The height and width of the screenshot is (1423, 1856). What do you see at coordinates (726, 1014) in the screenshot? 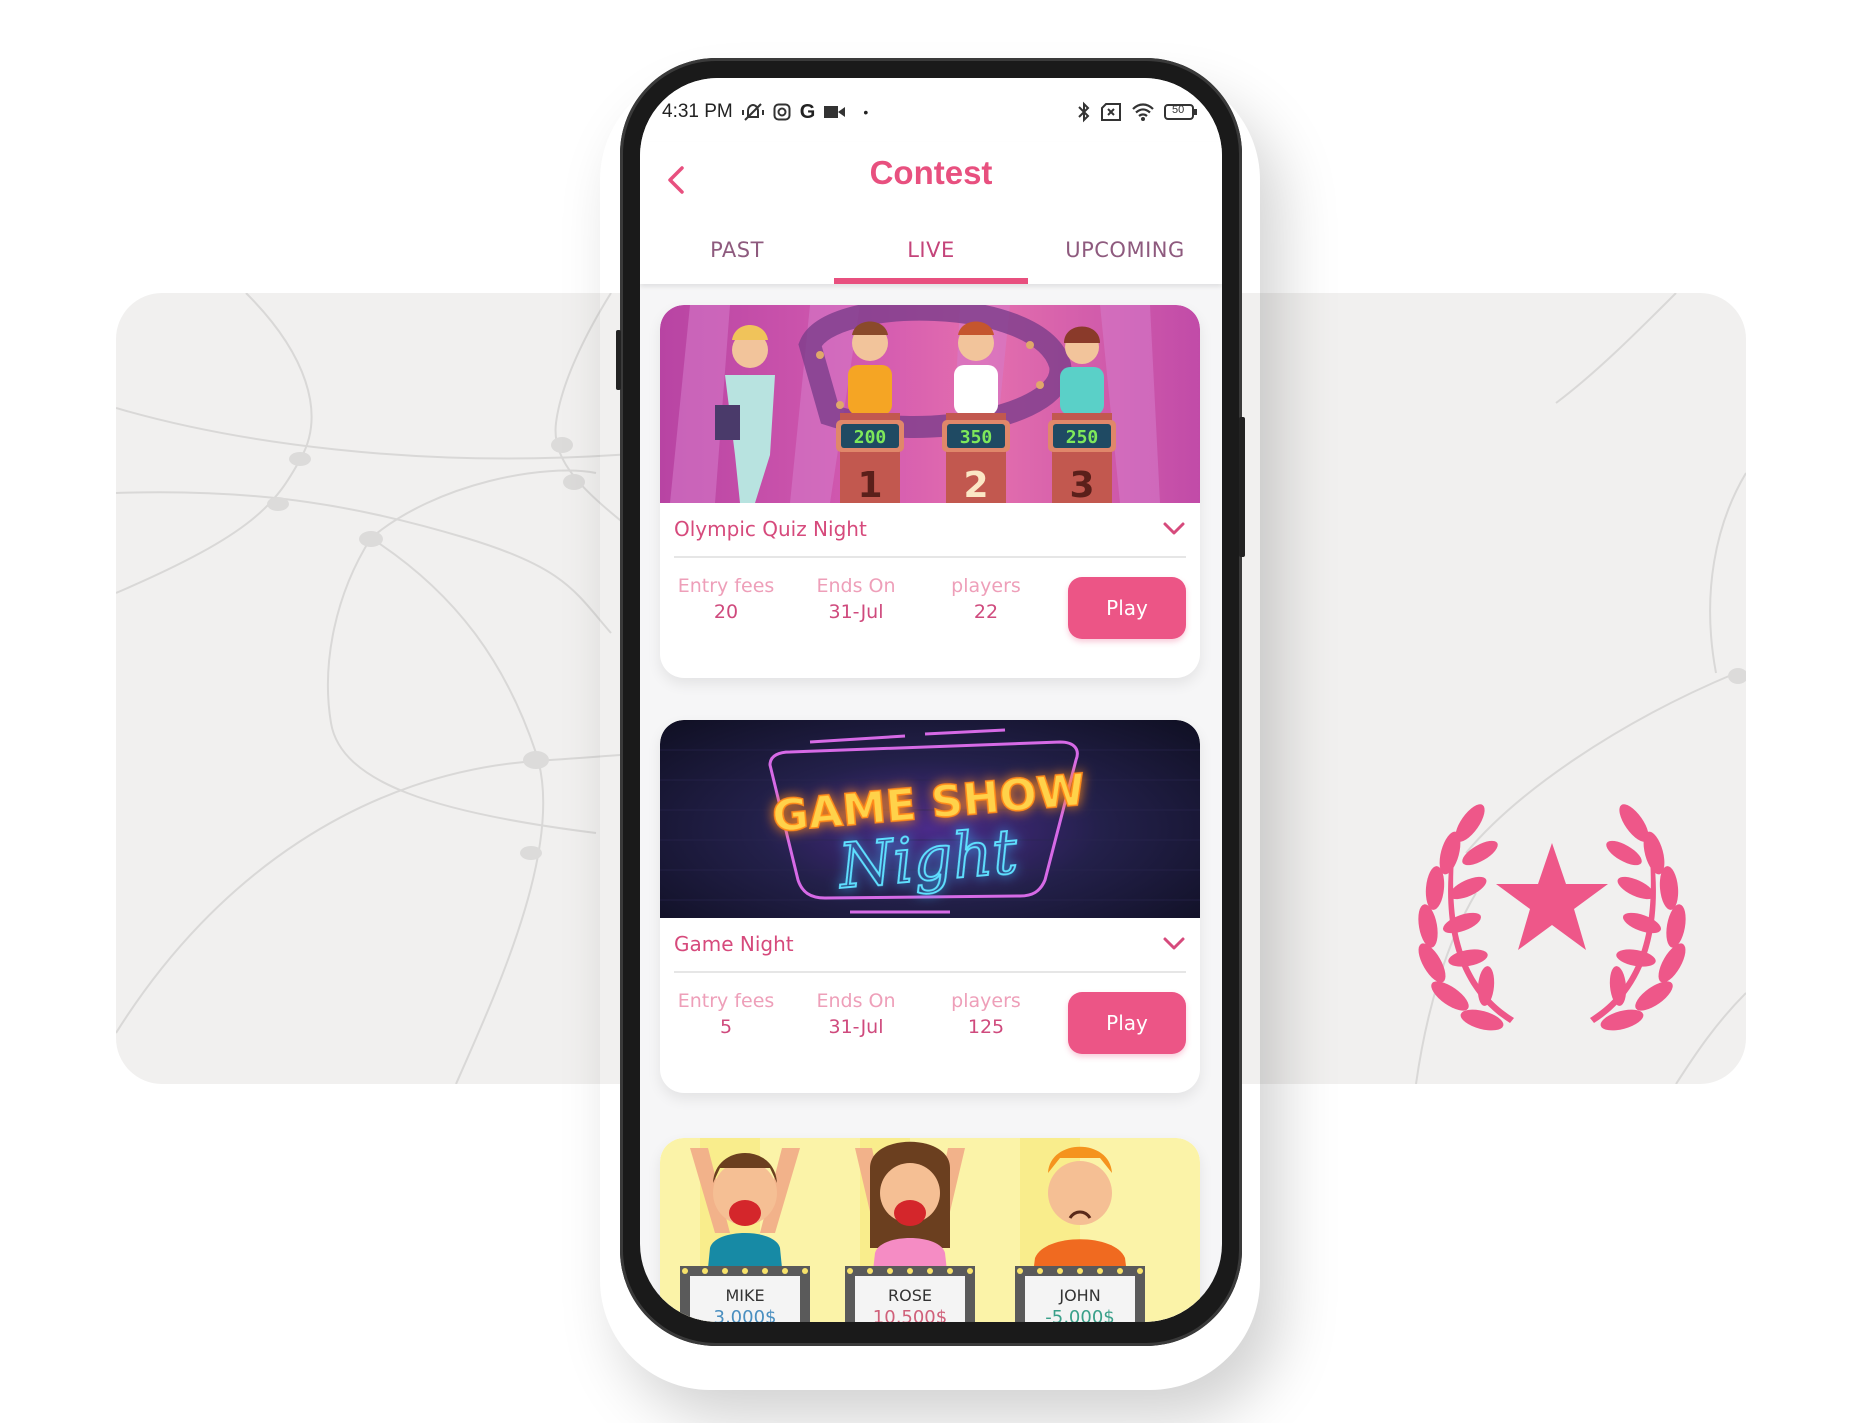
I see `stat-entry-fees: Entry fees 5` at bounding box center [726, 1014].